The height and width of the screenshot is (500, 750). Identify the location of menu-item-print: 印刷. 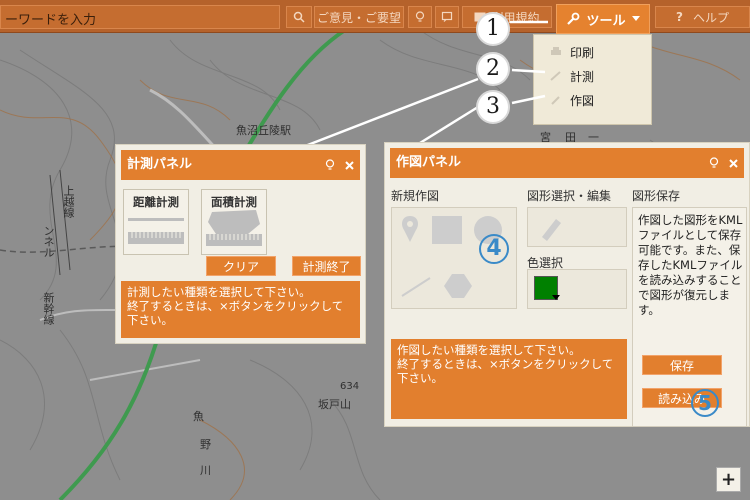
(592, 53).